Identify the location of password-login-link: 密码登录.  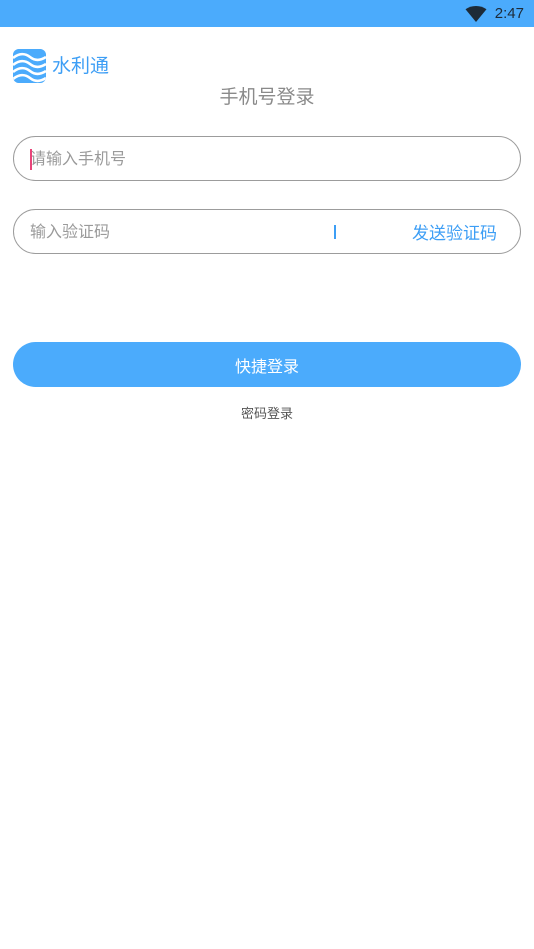
(267, 412).